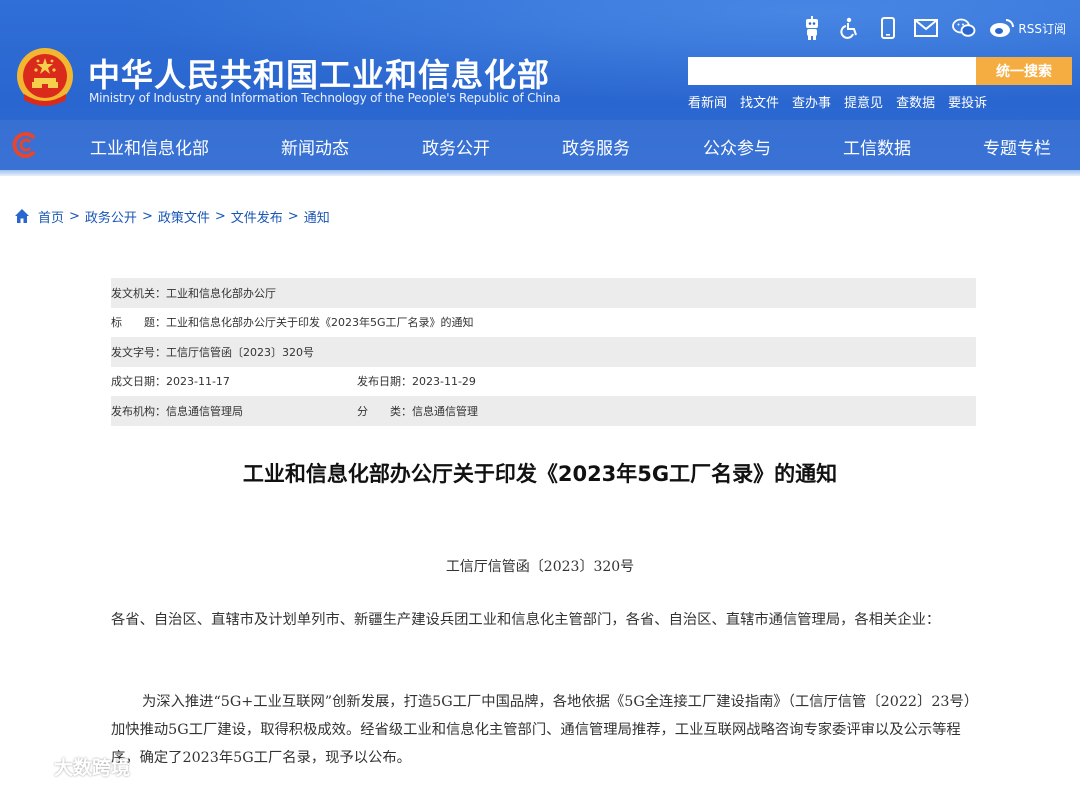 Image resolution: width=1080 pixels, height=787 pixels. What do you see at coordinates (138, 382) in the screenshot?
I see `meta-created-label: 成文日期：` at bounding box center [138, 382].